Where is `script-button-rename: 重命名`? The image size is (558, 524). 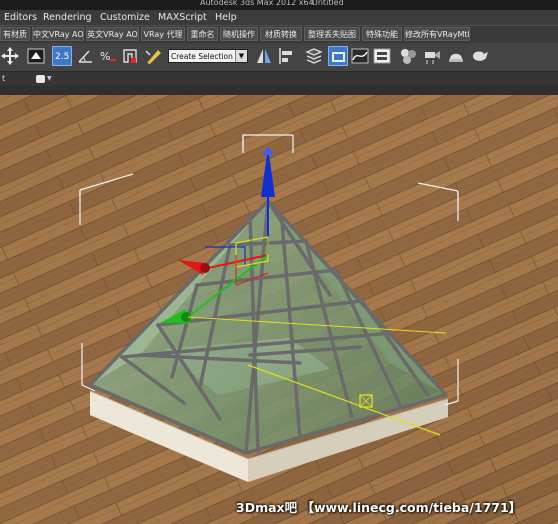 script-button-rename: 重命名 is located at coordinates (202, 34).